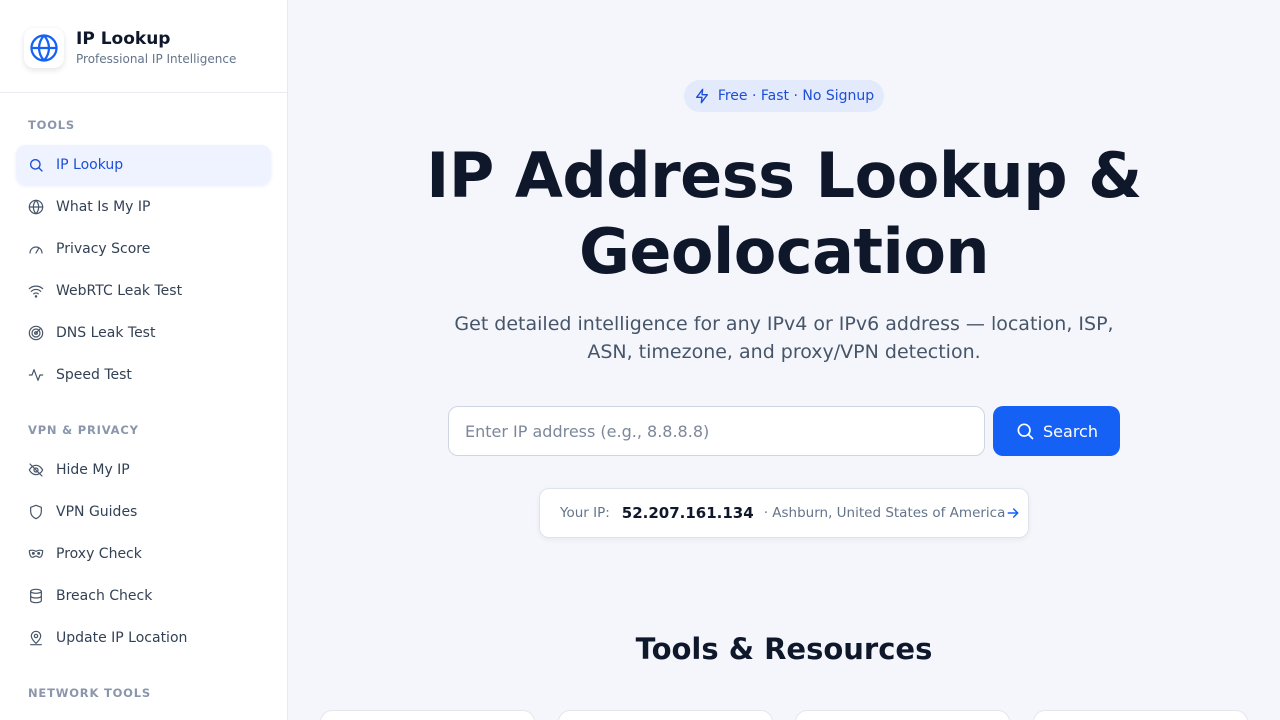 Image resolution: width=1280 pixels, height=720 pixels. What do you see at coordinates (36, 333) in the screenshot?
I see `radar-icon` at bounding box center [36, 333].